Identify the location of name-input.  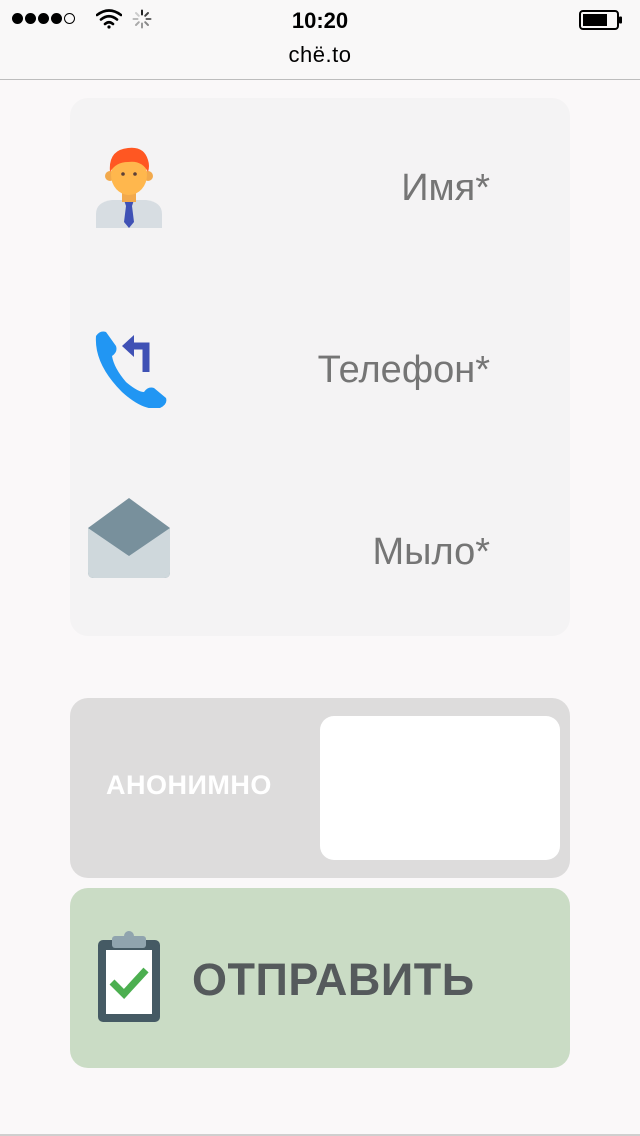
(330, 188).